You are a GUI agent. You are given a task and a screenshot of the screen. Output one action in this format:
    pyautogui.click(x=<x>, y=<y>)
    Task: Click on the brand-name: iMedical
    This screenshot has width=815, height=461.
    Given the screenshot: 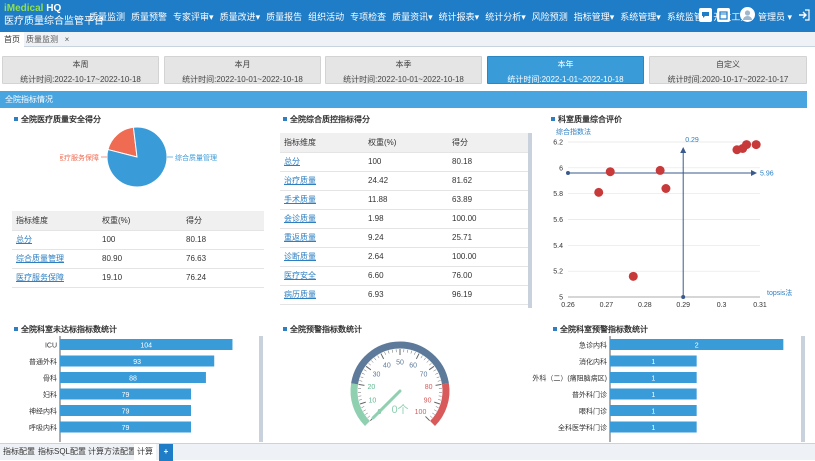 What is the action you would take?
    pyautogui.click(x=23, y=8)
    